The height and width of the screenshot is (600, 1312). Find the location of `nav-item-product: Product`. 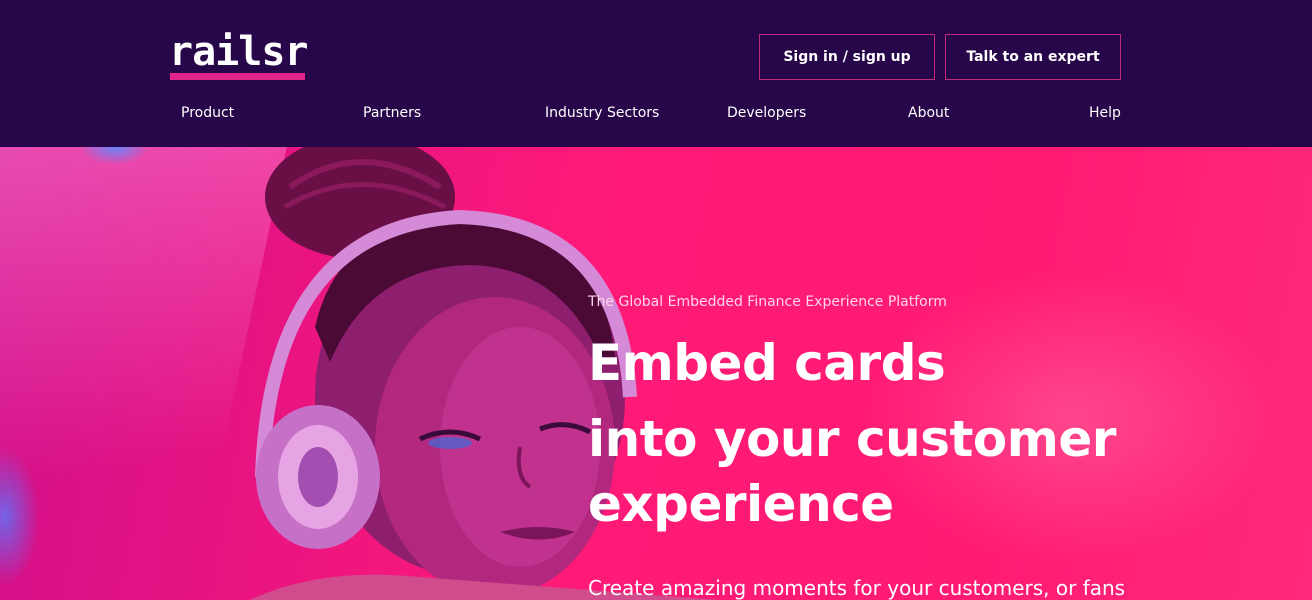

nav-item-product: Product is located at coordinates (207, 113).